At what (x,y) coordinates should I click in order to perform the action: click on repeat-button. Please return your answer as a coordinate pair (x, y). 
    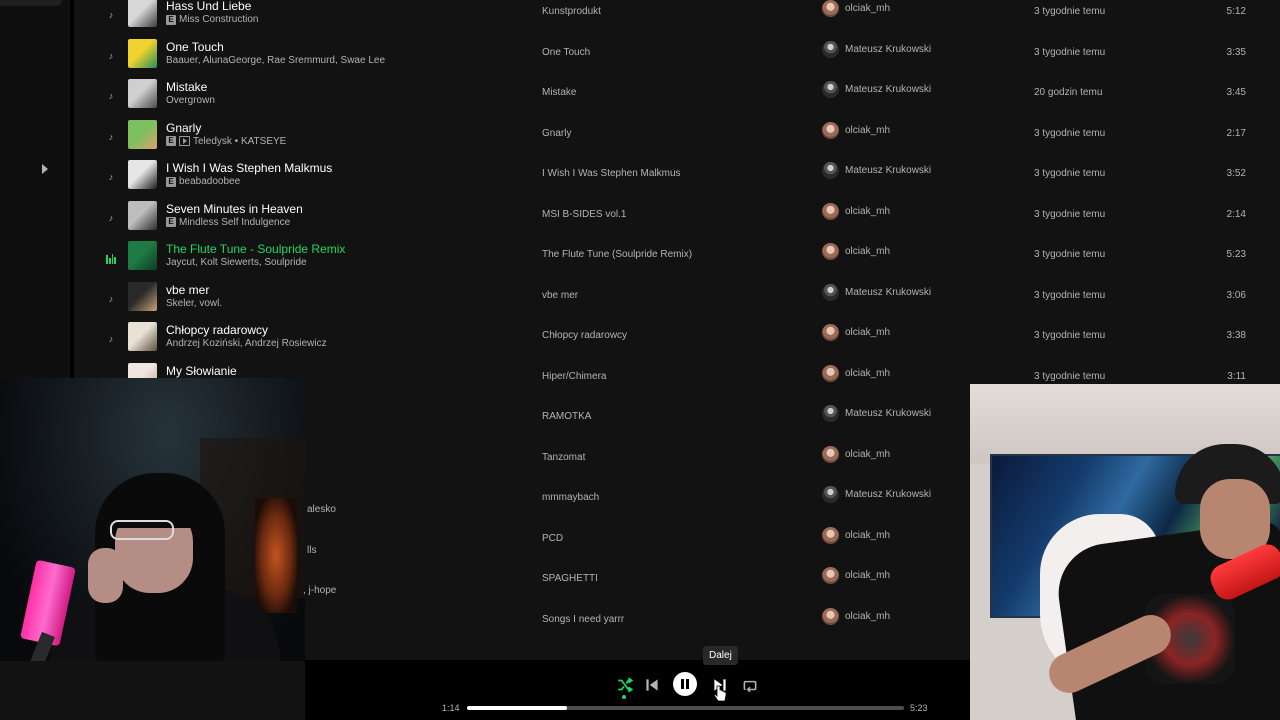
    Looking at the image, I should click on (750, 685).